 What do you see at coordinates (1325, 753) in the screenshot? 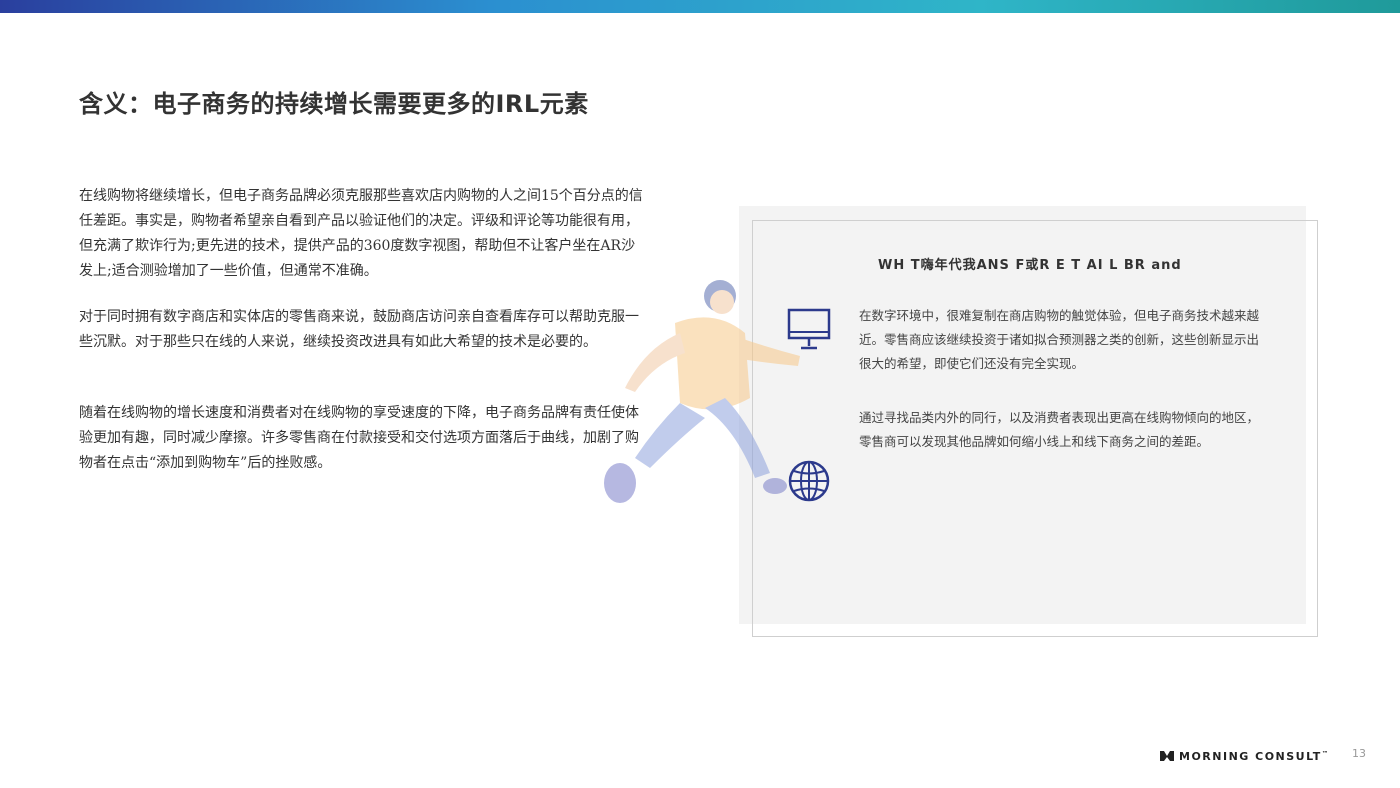
I see `logo-trademark: ™` at bounding box center [1325, 753].